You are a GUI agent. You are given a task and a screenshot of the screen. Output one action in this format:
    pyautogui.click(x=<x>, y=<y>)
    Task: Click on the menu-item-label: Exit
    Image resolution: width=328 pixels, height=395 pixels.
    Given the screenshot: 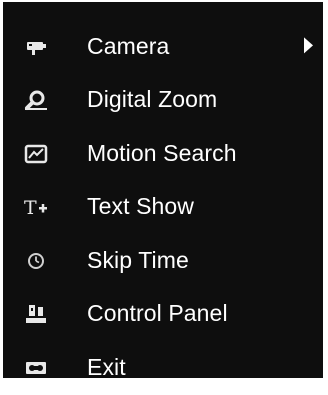 What is the action you would take?
    pyautogui.click(x=106, y=366)
    